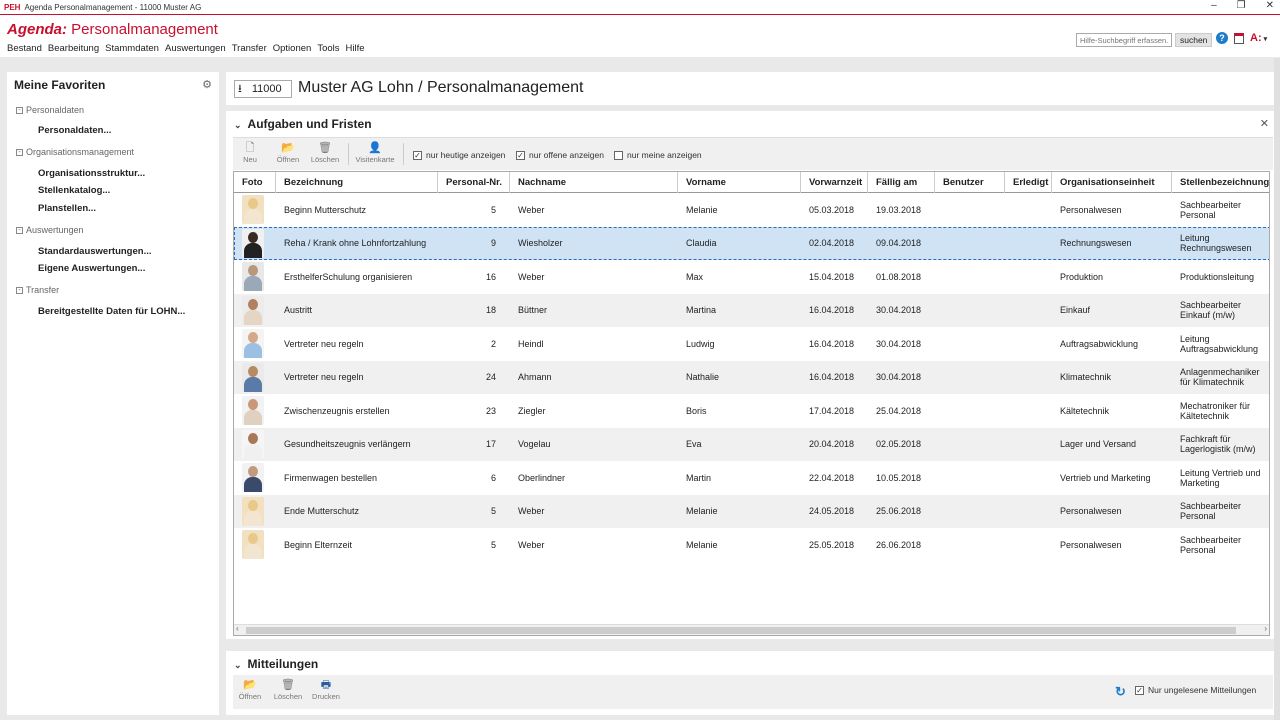  Describe the element at coordinates (899, 276) in the screenshot. I see `cell-faellig-am: 01.08.2018` at that location.